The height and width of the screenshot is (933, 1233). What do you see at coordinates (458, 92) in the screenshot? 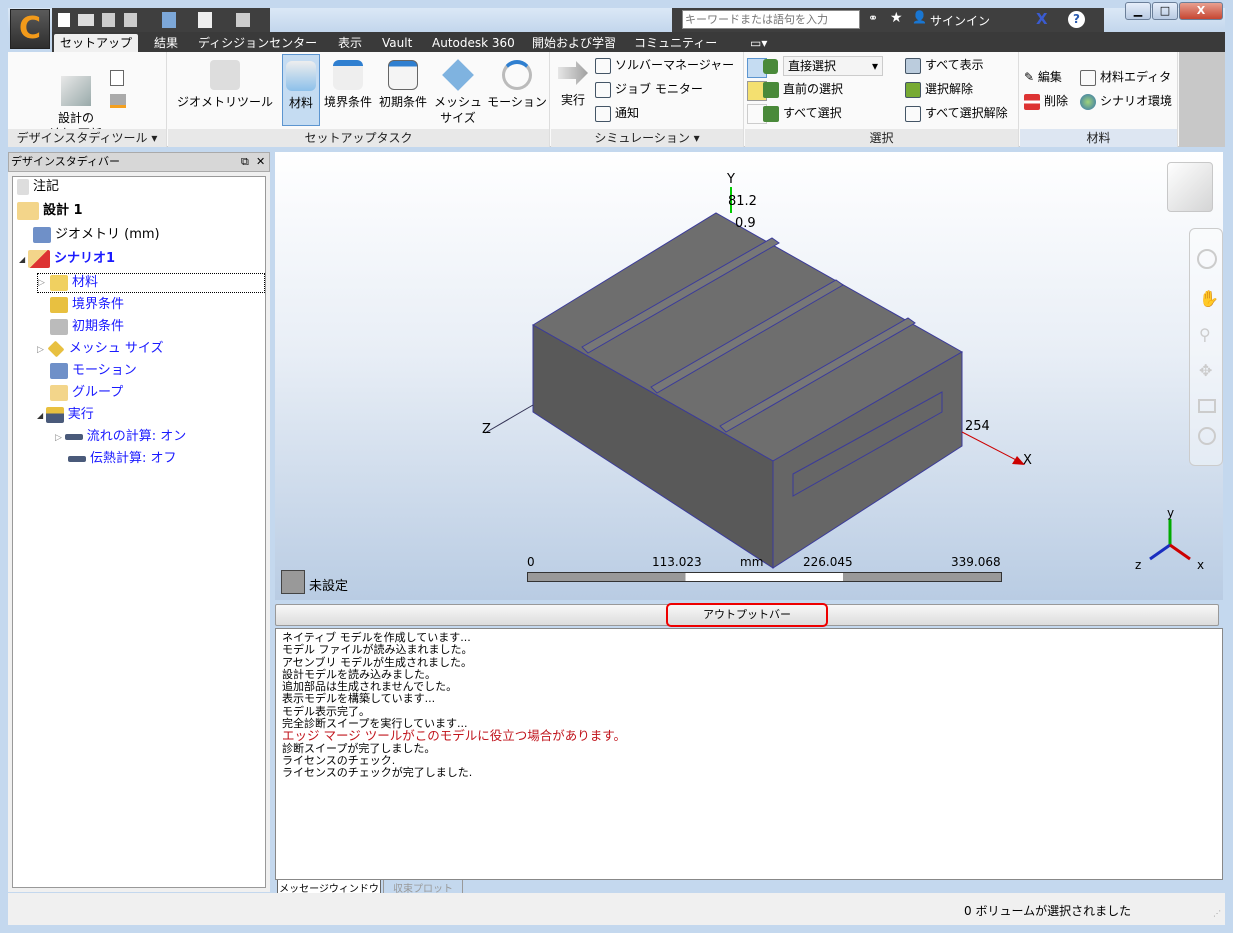
I see `mesh-size-button: メッシュ サイズ` at bounding box center [458, 92].